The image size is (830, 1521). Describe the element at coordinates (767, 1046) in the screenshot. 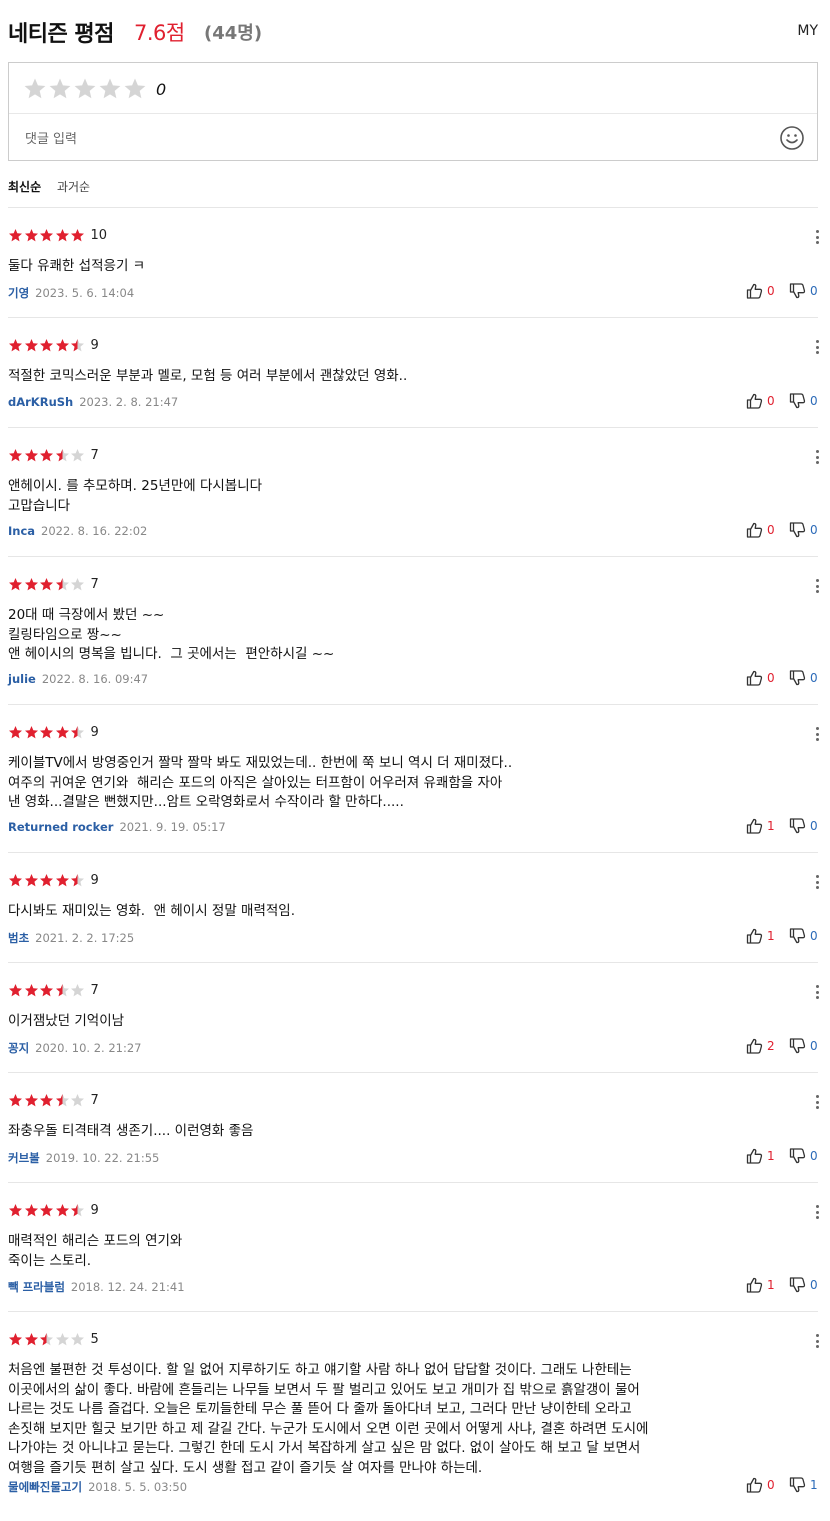

I see `like-button: 2` at that location.